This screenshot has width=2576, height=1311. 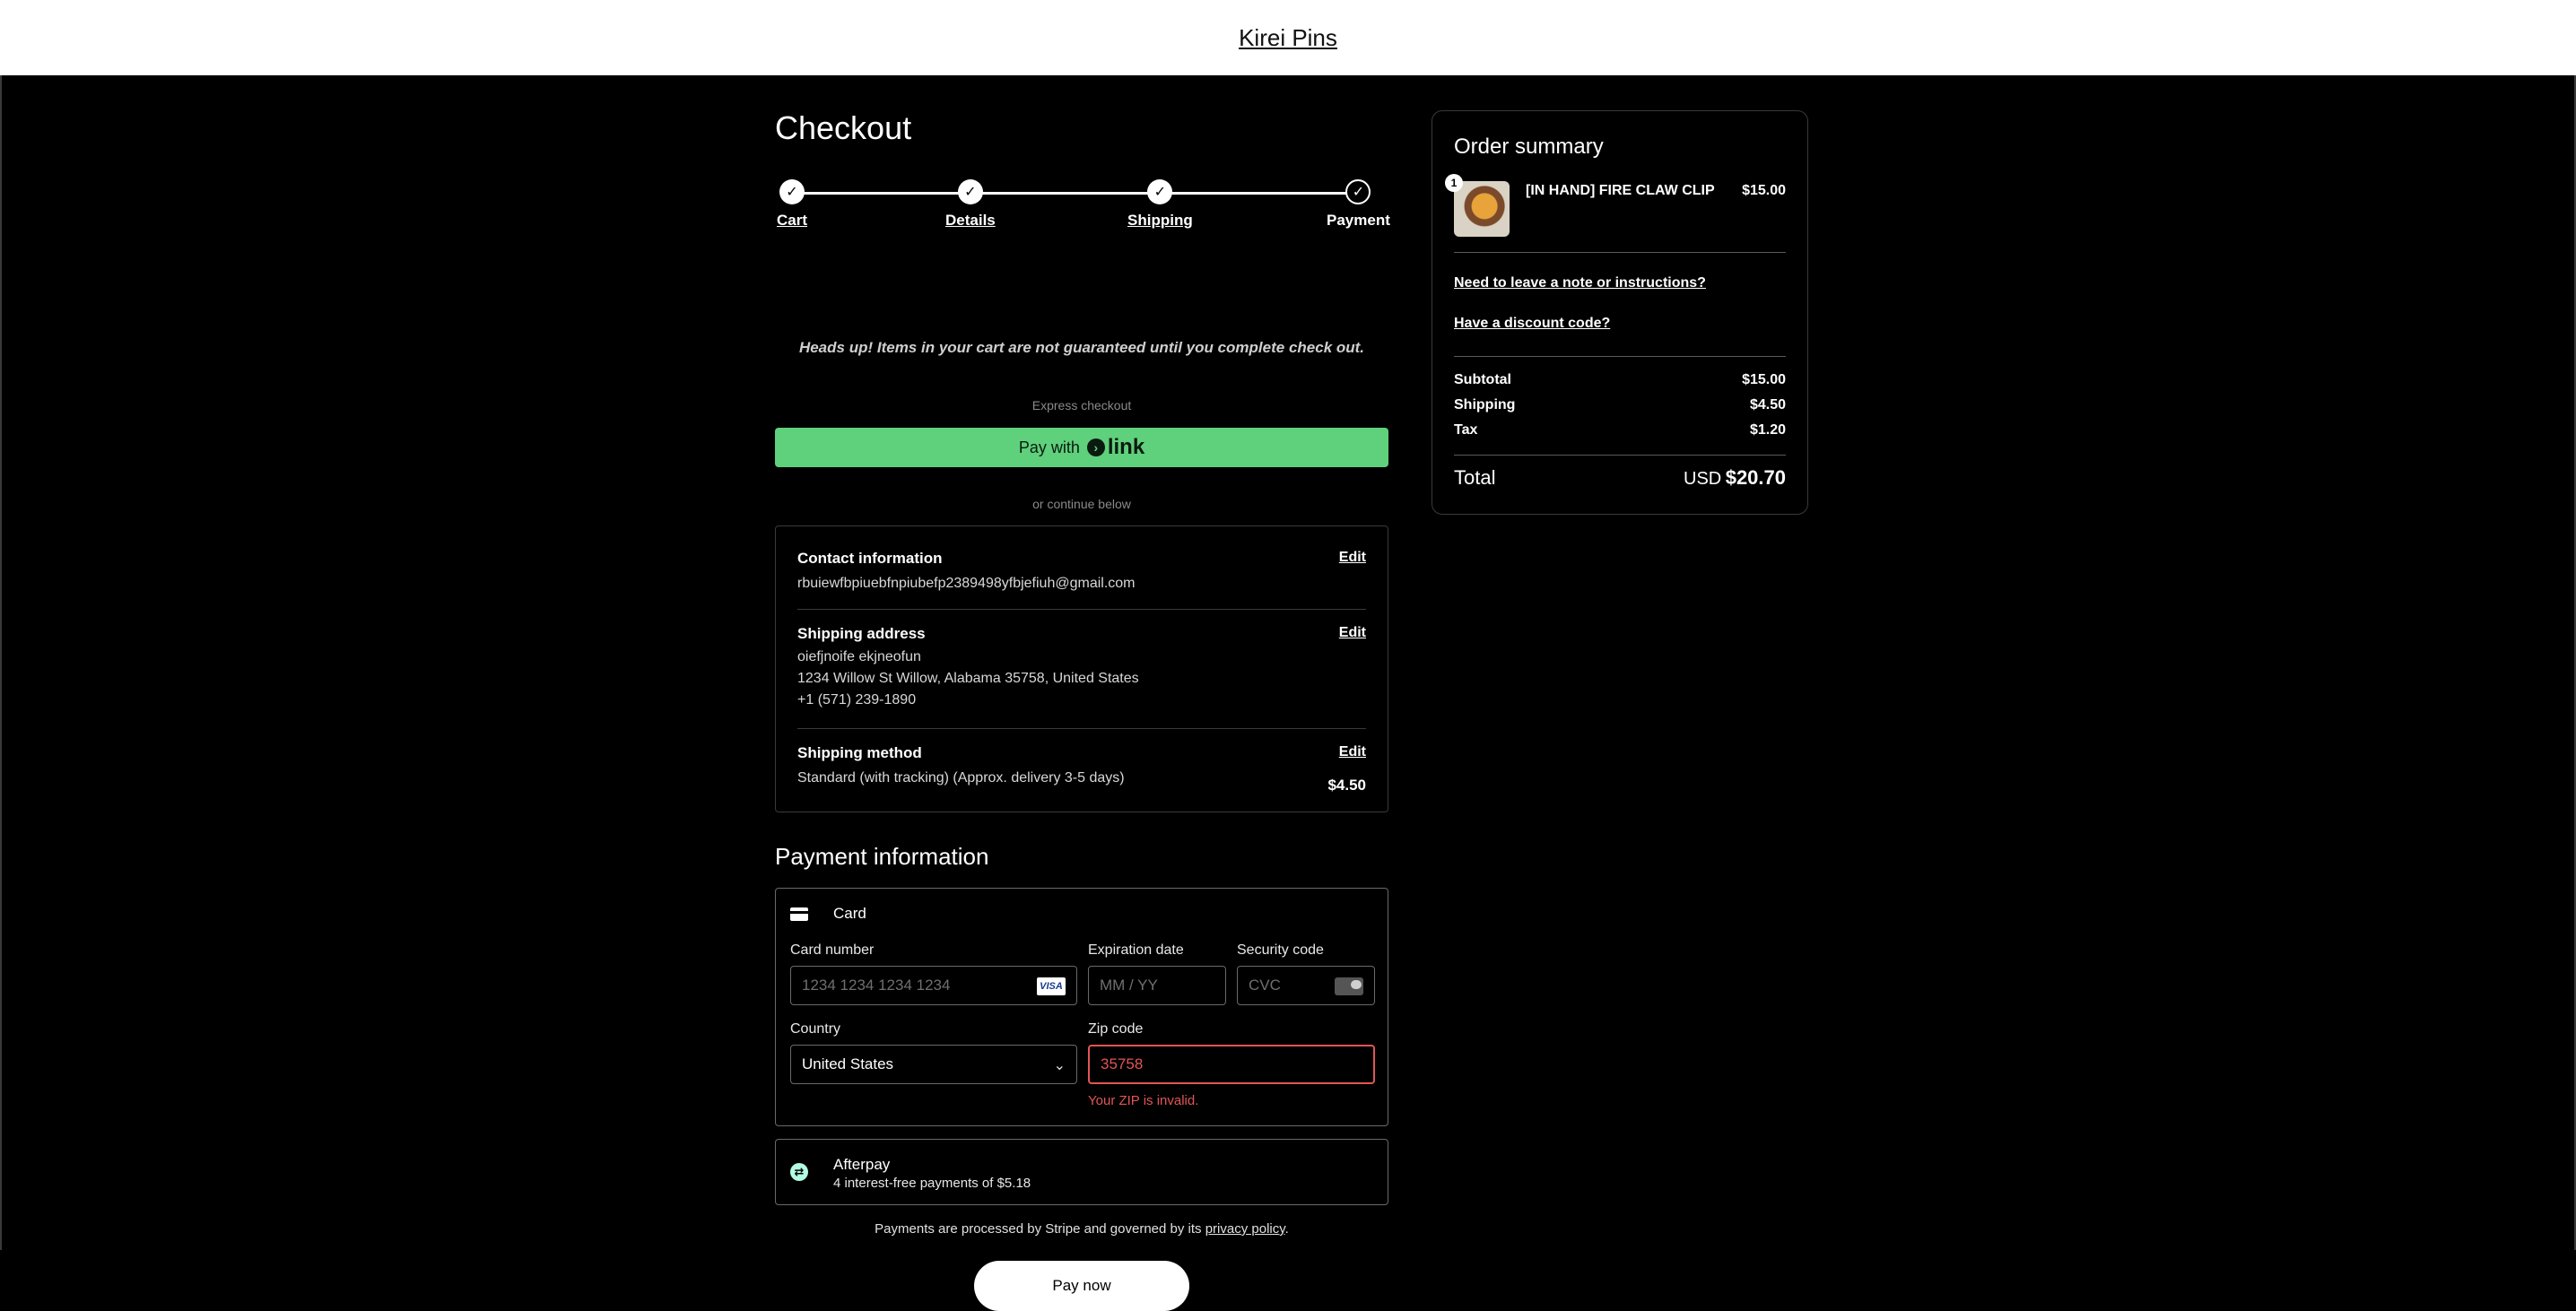 What do you see at coordinates (933, 1064) in the screenshot?
I see `country-select: United States ⌄` at bounding box center [933, 1064].